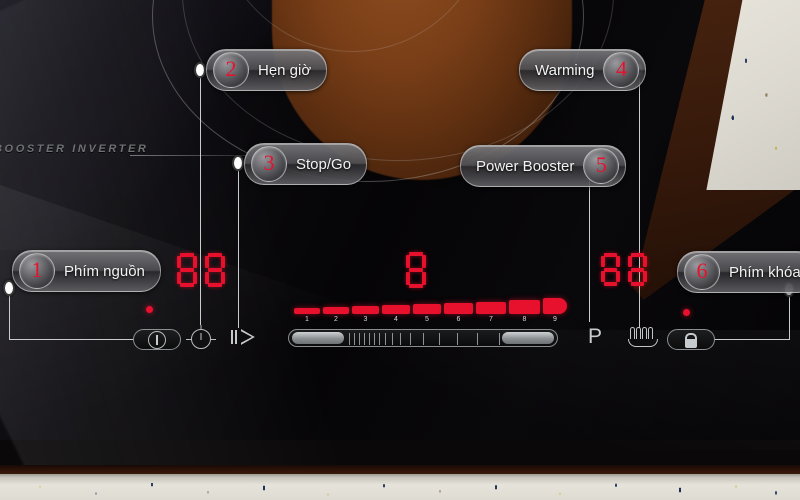 This screenshot has width=800, height=500. What do you see at coordinates (589, 246) in the screenshot?
I see `leader-line-5-vertical` at bounding box center [589, 246].